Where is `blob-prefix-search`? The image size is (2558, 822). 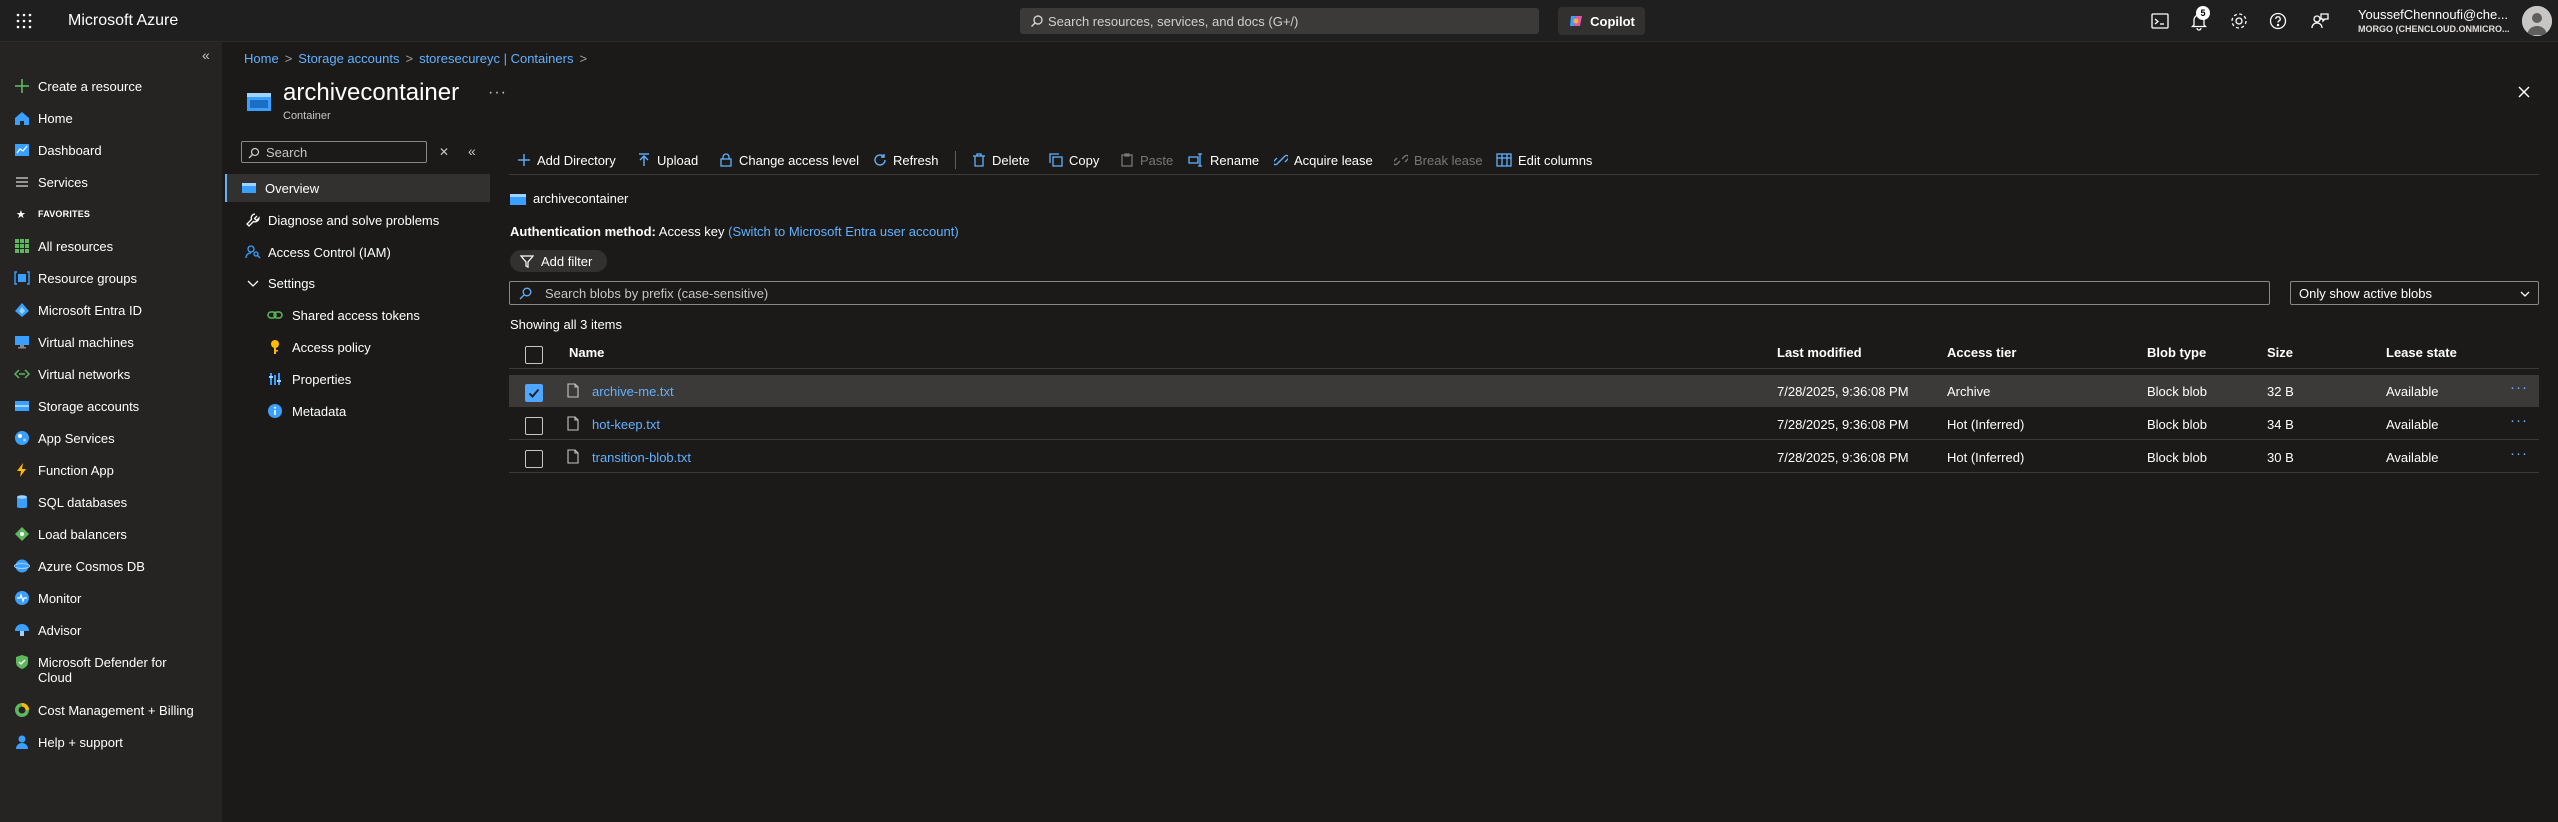 blob-prefix-search is located at coordinates (1389, 293).